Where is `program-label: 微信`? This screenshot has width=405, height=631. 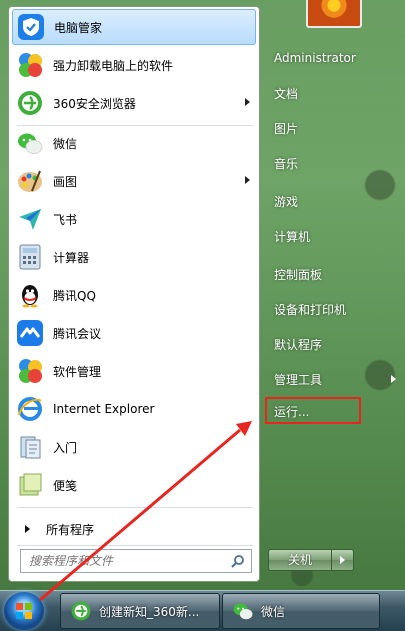 program-label: 微信 is located at coordinates (65, 143).